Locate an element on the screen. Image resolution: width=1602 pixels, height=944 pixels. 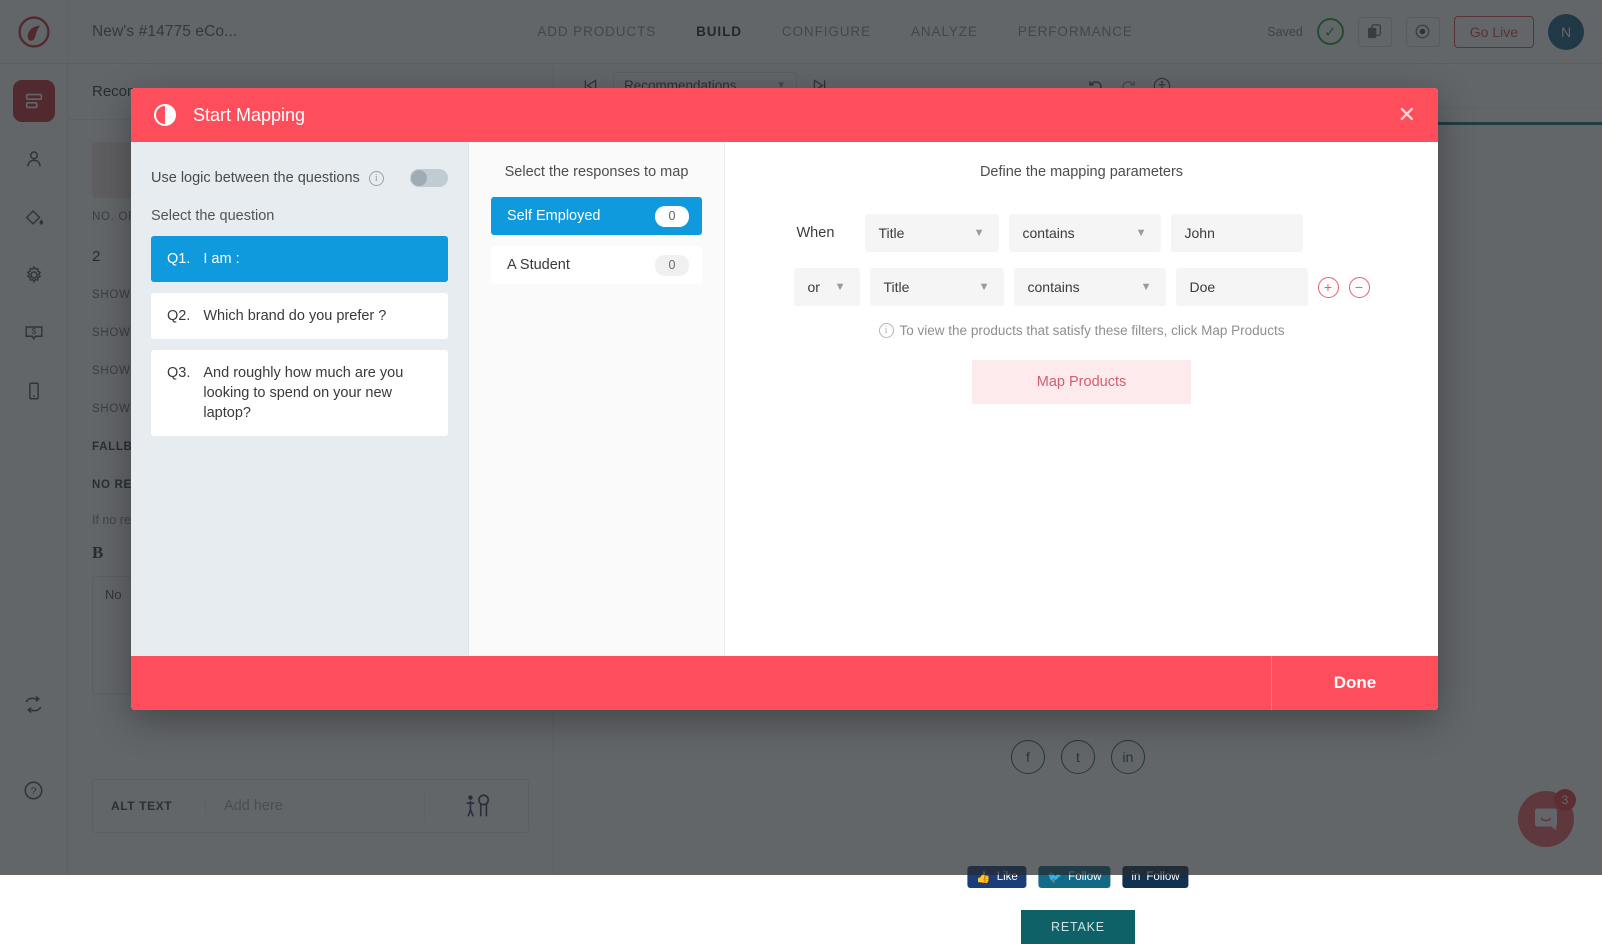
select-question-label: Select the question is located at coordinates (299, 216).